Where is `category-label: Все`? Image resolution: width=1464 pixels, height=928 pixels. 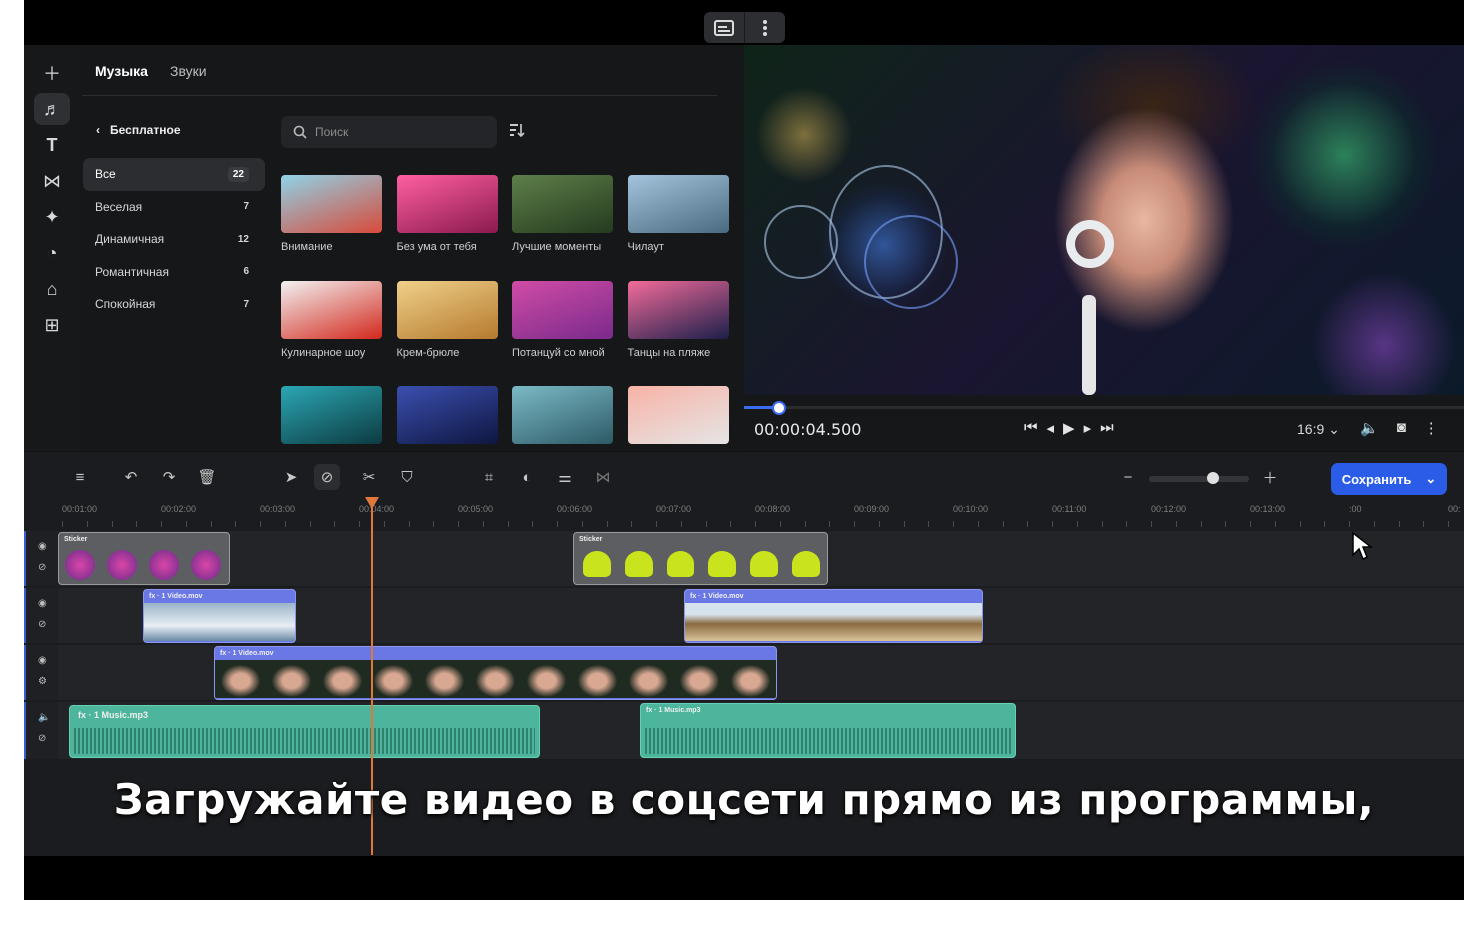
category-label: Все is located at coordinates (105, 174).